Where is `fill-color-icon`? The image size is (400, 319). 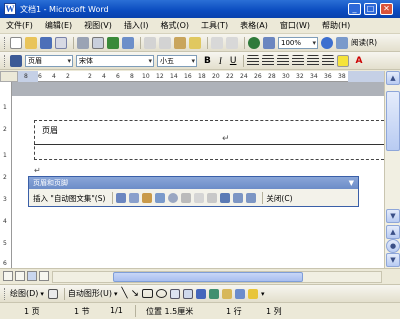 fill-color-icon is located at coordinates (252, 293).